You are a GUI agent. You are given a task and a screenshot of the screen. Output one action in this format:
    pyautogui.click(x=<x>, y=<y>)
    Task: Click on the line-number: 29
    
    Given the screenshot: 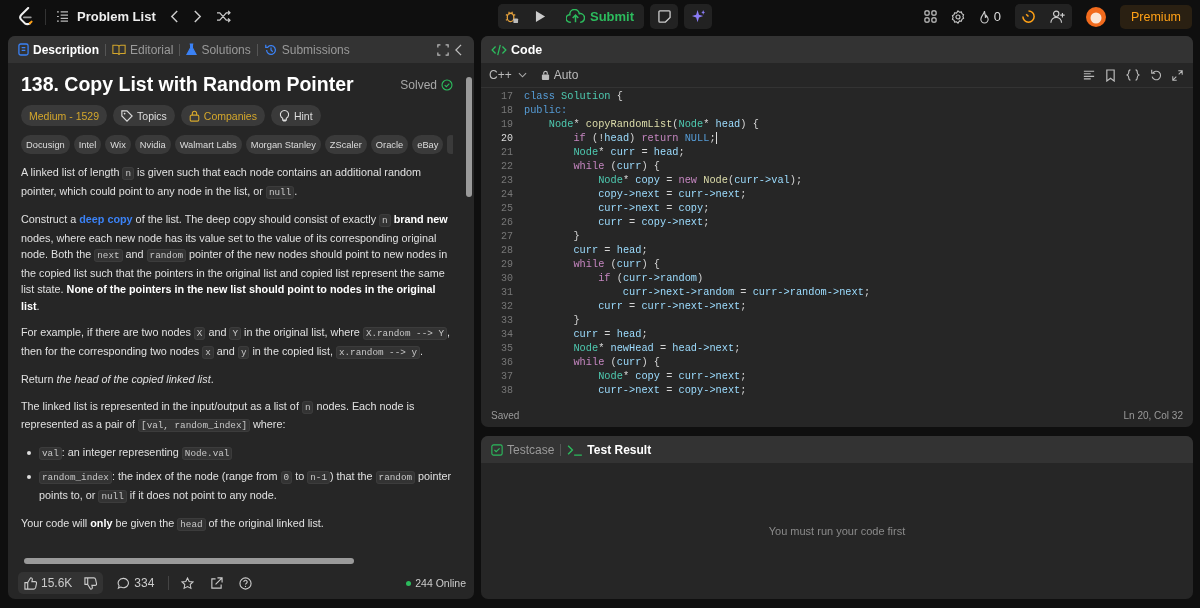 What is the action you would take?
    pyautogui.click(x=507, y=264)
    